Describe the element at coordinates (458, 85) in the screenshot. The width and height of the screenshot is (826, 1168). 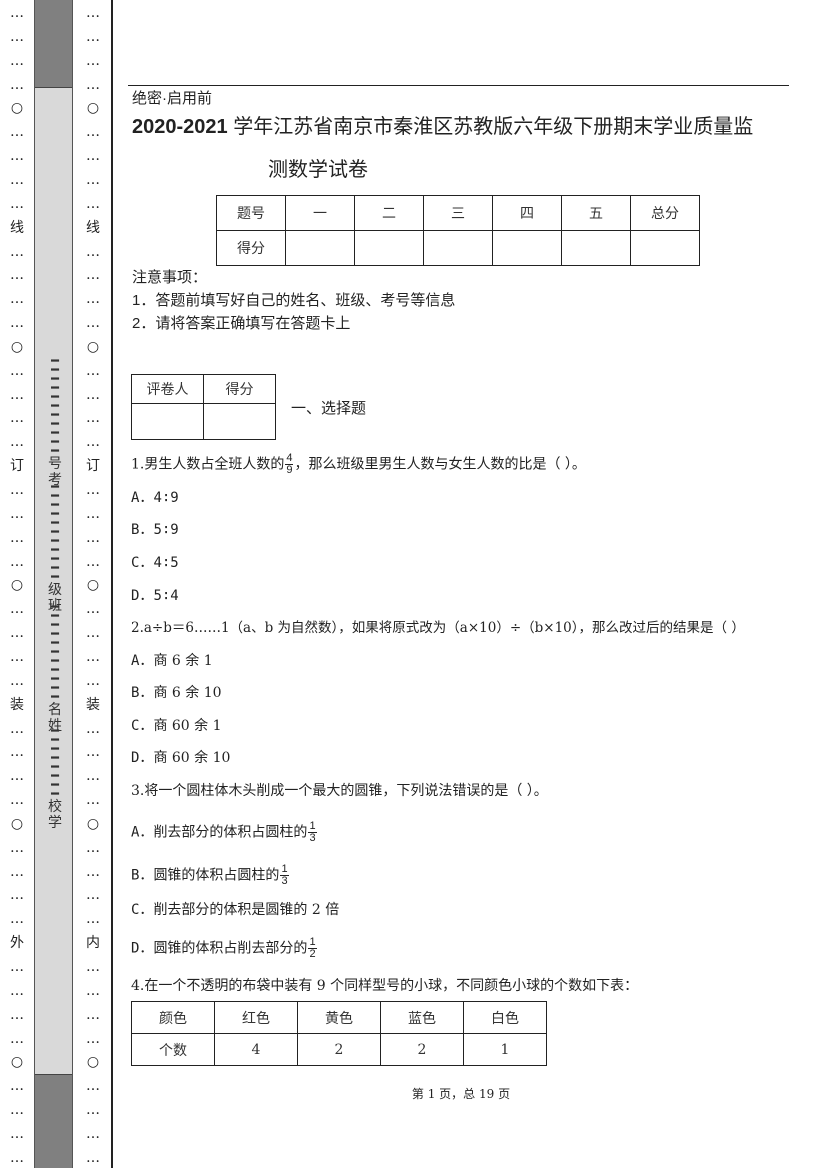
I see `header-rule` at that location.